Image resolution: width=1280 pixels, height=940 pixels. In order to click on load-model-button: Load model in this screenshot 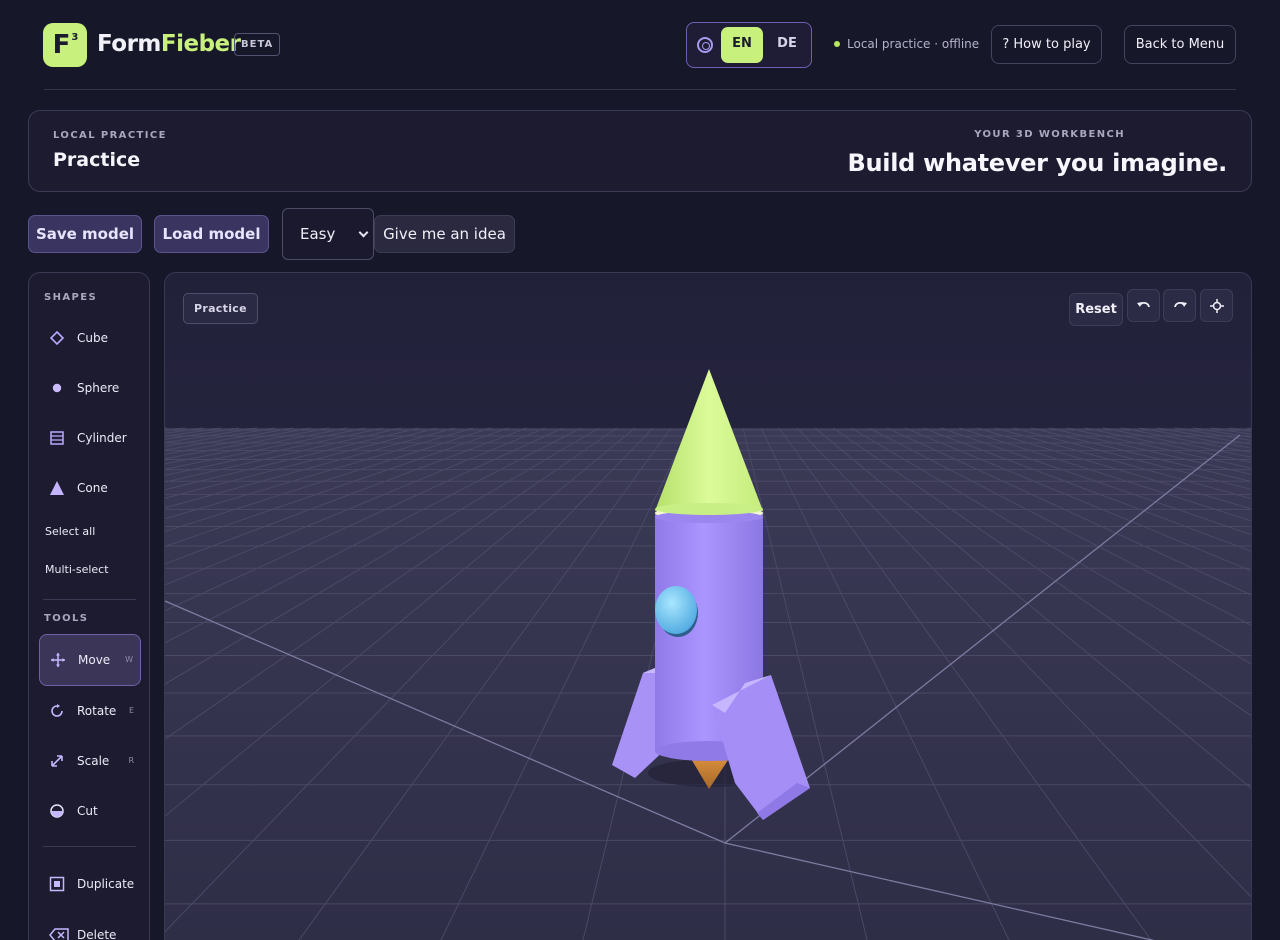, I will do `click(211, 234)`.